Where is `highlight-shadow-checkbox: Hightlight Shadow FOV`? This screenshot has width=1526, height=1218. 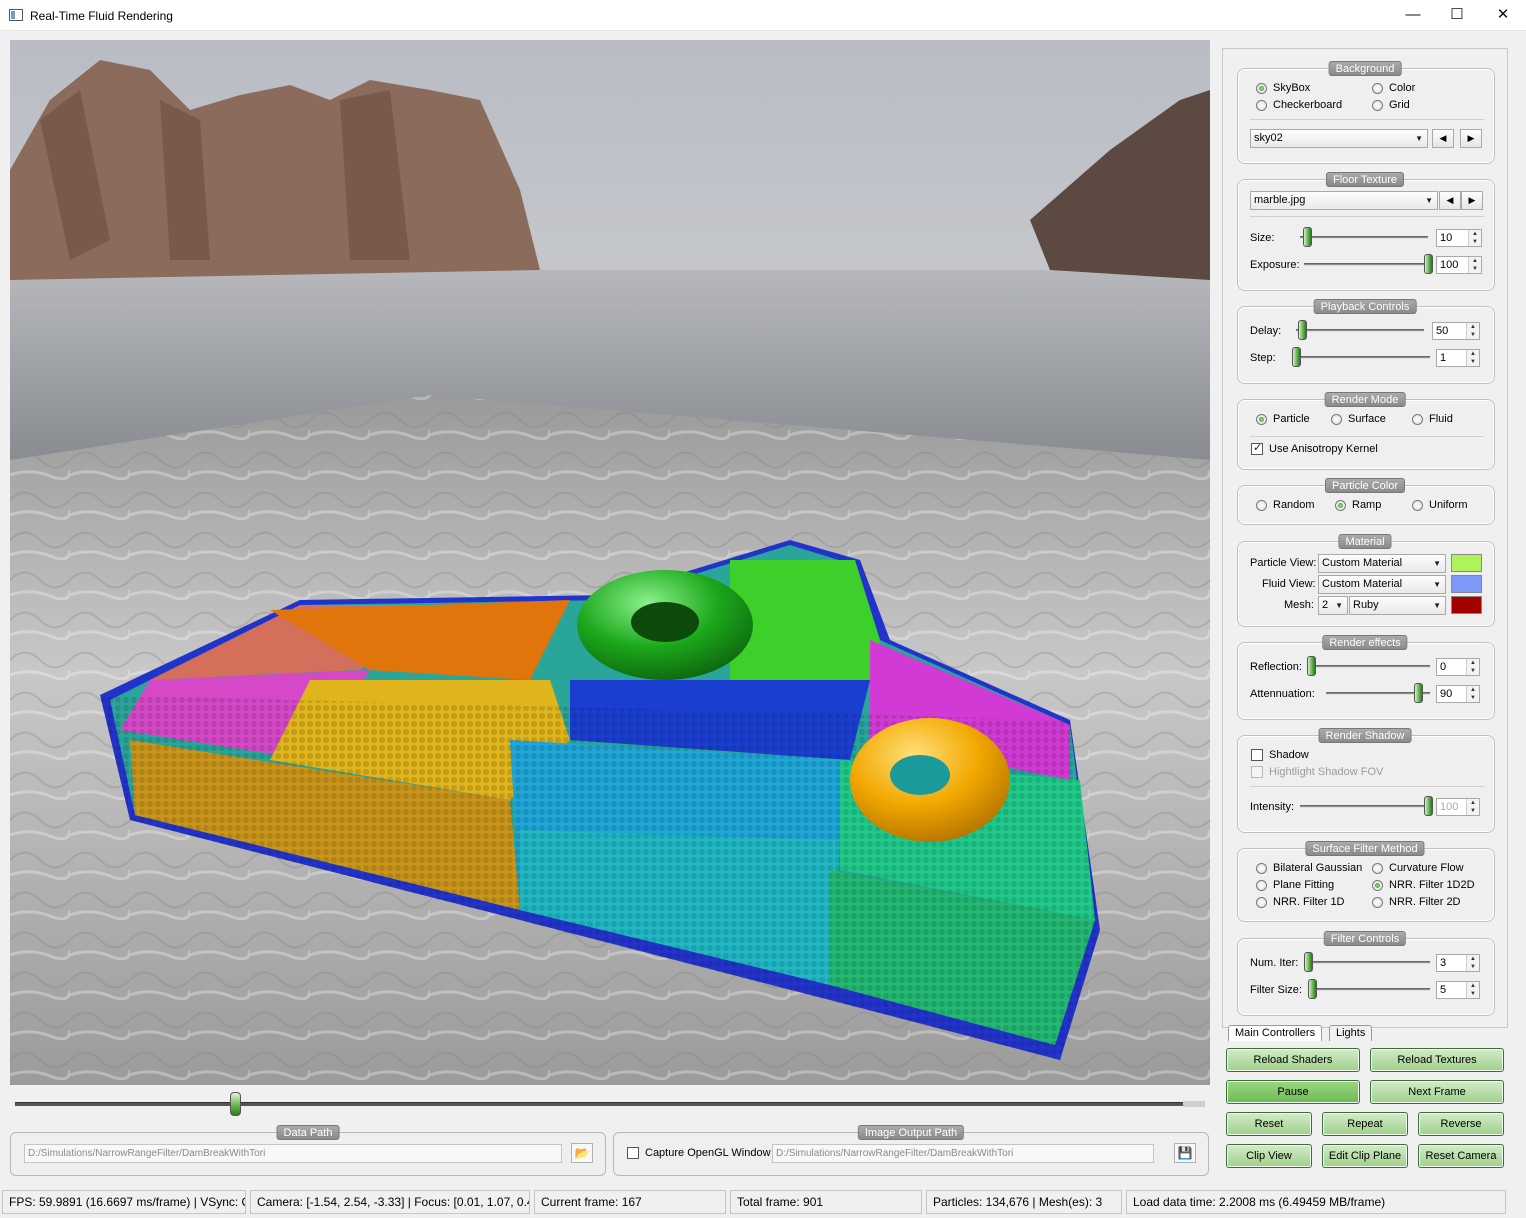 highlight-shadow-checkbox: Hightlight Shadow FOV is located at coordinates (1317, 772).